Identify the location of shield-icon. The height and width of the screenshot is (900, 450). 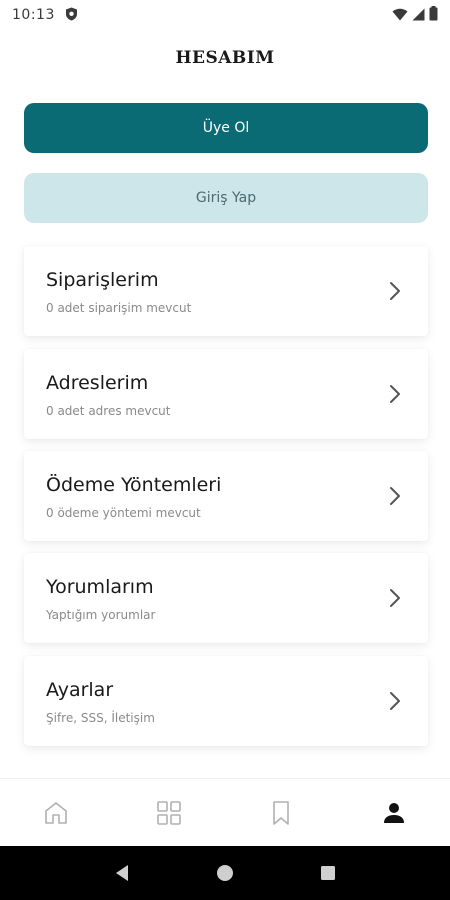
(71, 15).